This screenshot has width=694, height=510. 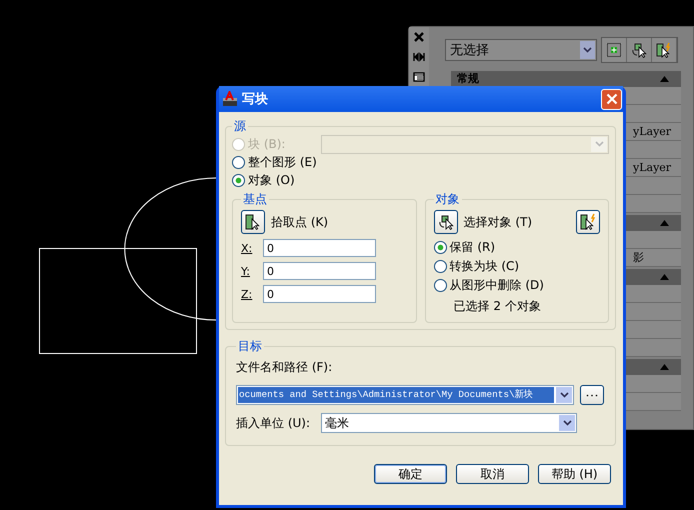 What do you see at coordinates (492, 474) in the screenshot?
I see `cancel-button: 取消` at bounding box center [492, 474].